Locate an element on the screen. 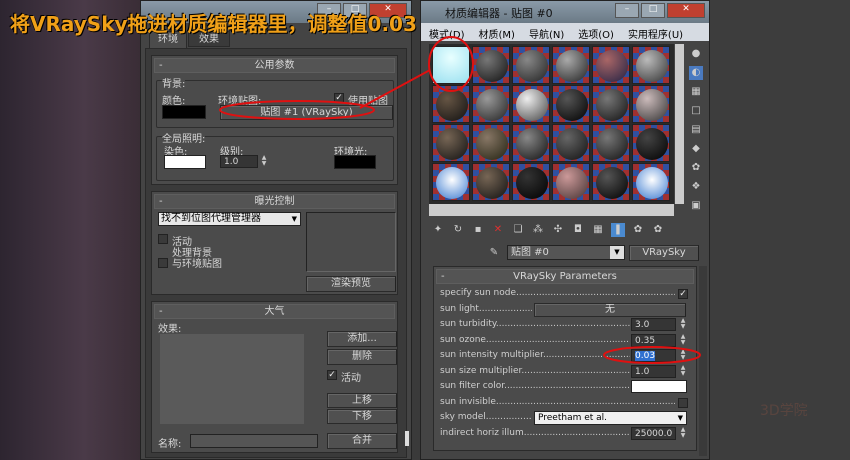 The width and height of the screenshot is (850, 460). annotation-ellipse-map is located at coordinates (297, 110).